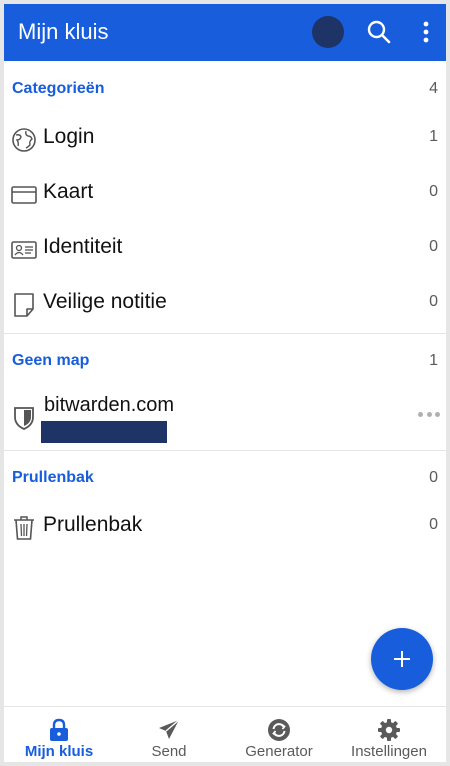 This screenshot has height=766, width=450. I want to click on search-icon, so click(379, 32).